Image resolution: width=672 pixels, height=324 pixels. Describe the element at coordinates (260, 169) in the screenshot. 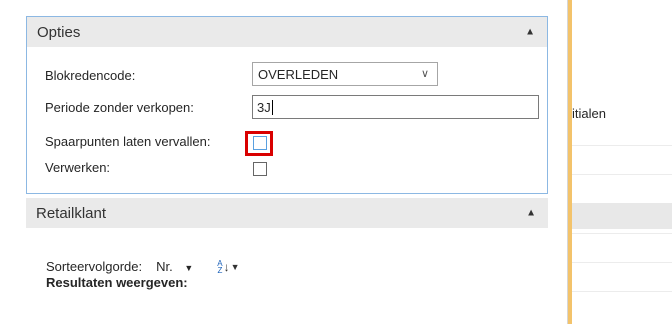

I see `process-checkbox` at that location.